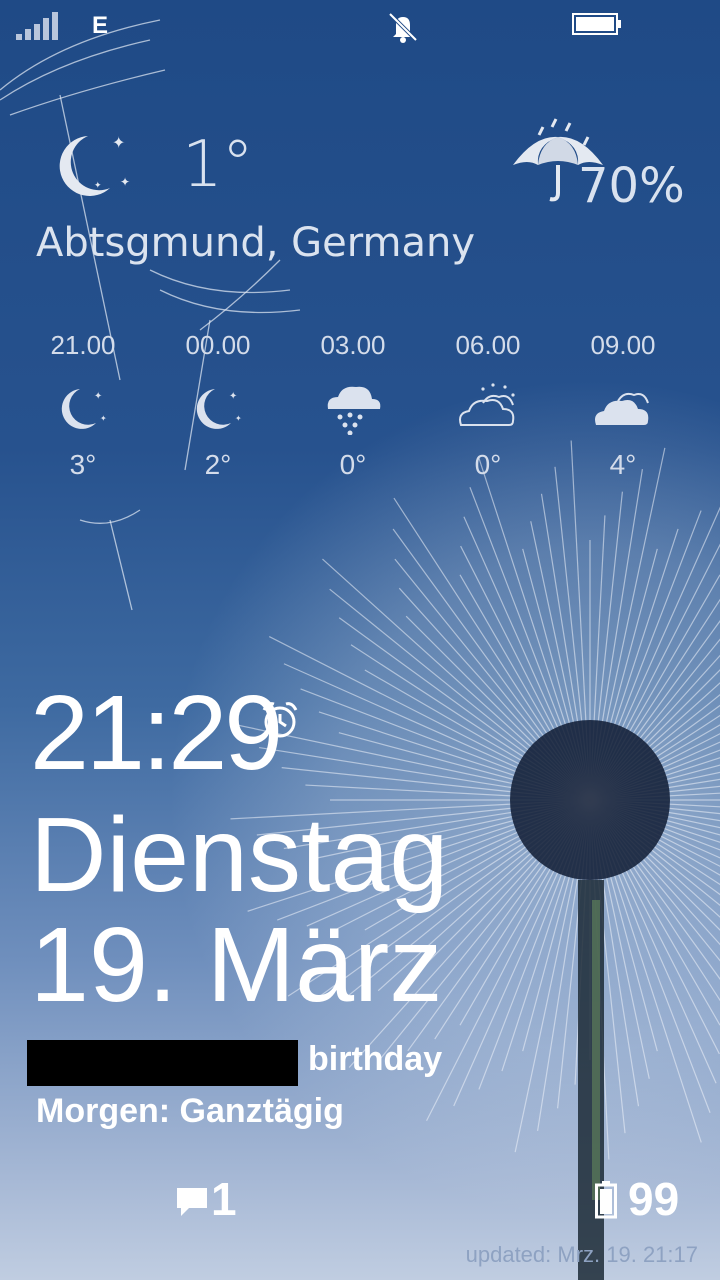 The height and width of the screenshot is (1280, 720). What do you see at coordinates (83, 464) in the screenshot?
I see `forecast-temp: 3°` at bounding box center [83, 464].